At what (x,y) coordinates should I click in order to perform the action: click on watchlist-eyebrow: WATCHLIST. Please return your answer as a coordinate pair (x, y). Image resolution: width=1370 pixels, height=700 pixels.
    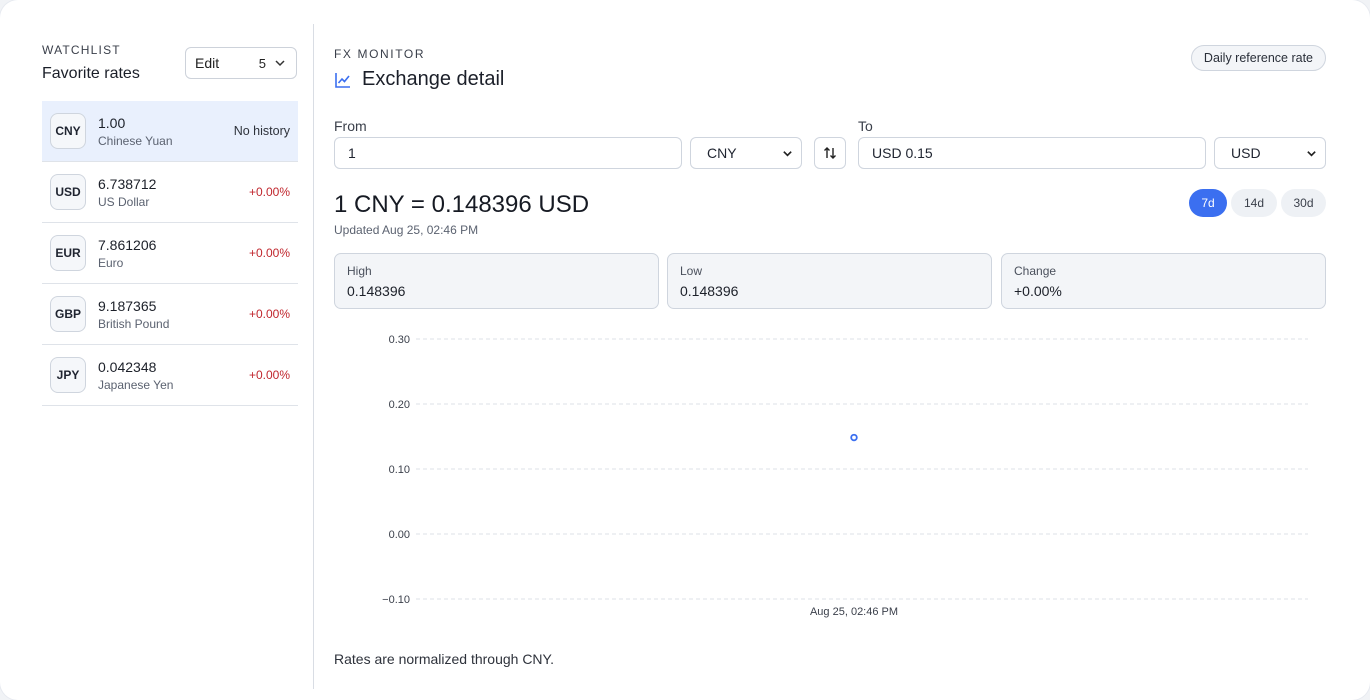
    Looking at the image, I should click on (81, 50).